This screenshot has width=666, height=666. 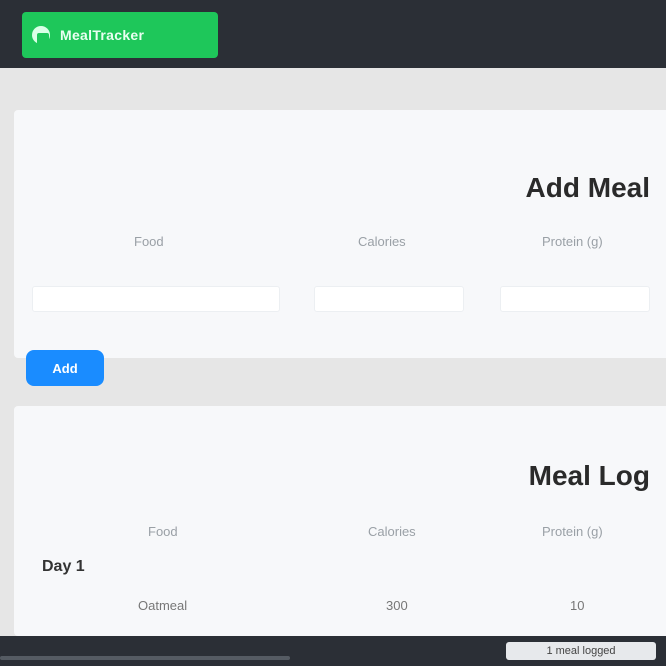 What do you see at coordinates (589, 475) in the screenshot?
I see `meal-log-title: Meal Log` at bounding box center [589, 475].